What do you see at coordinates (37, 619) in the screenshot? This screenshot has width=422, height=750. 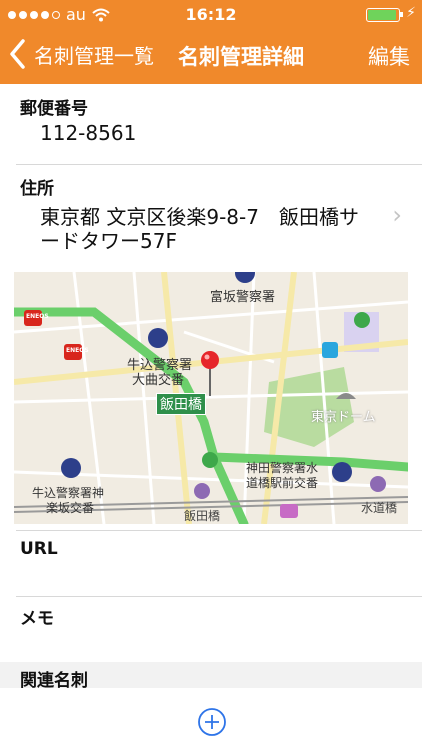 I see `memo-label: メモ` at bounding box center [37, 619].